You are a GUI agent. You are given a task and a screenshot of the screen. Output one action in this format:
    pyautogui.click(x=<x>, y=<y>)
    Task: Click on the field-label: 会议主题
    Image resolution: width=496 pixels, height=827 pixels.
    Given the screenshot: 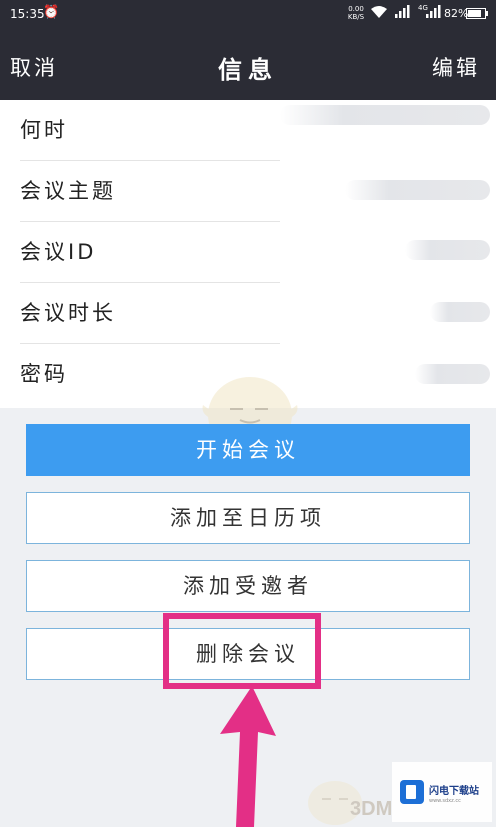 What is the action you would take?
    pyautogui.click(x=68, y=191)
    